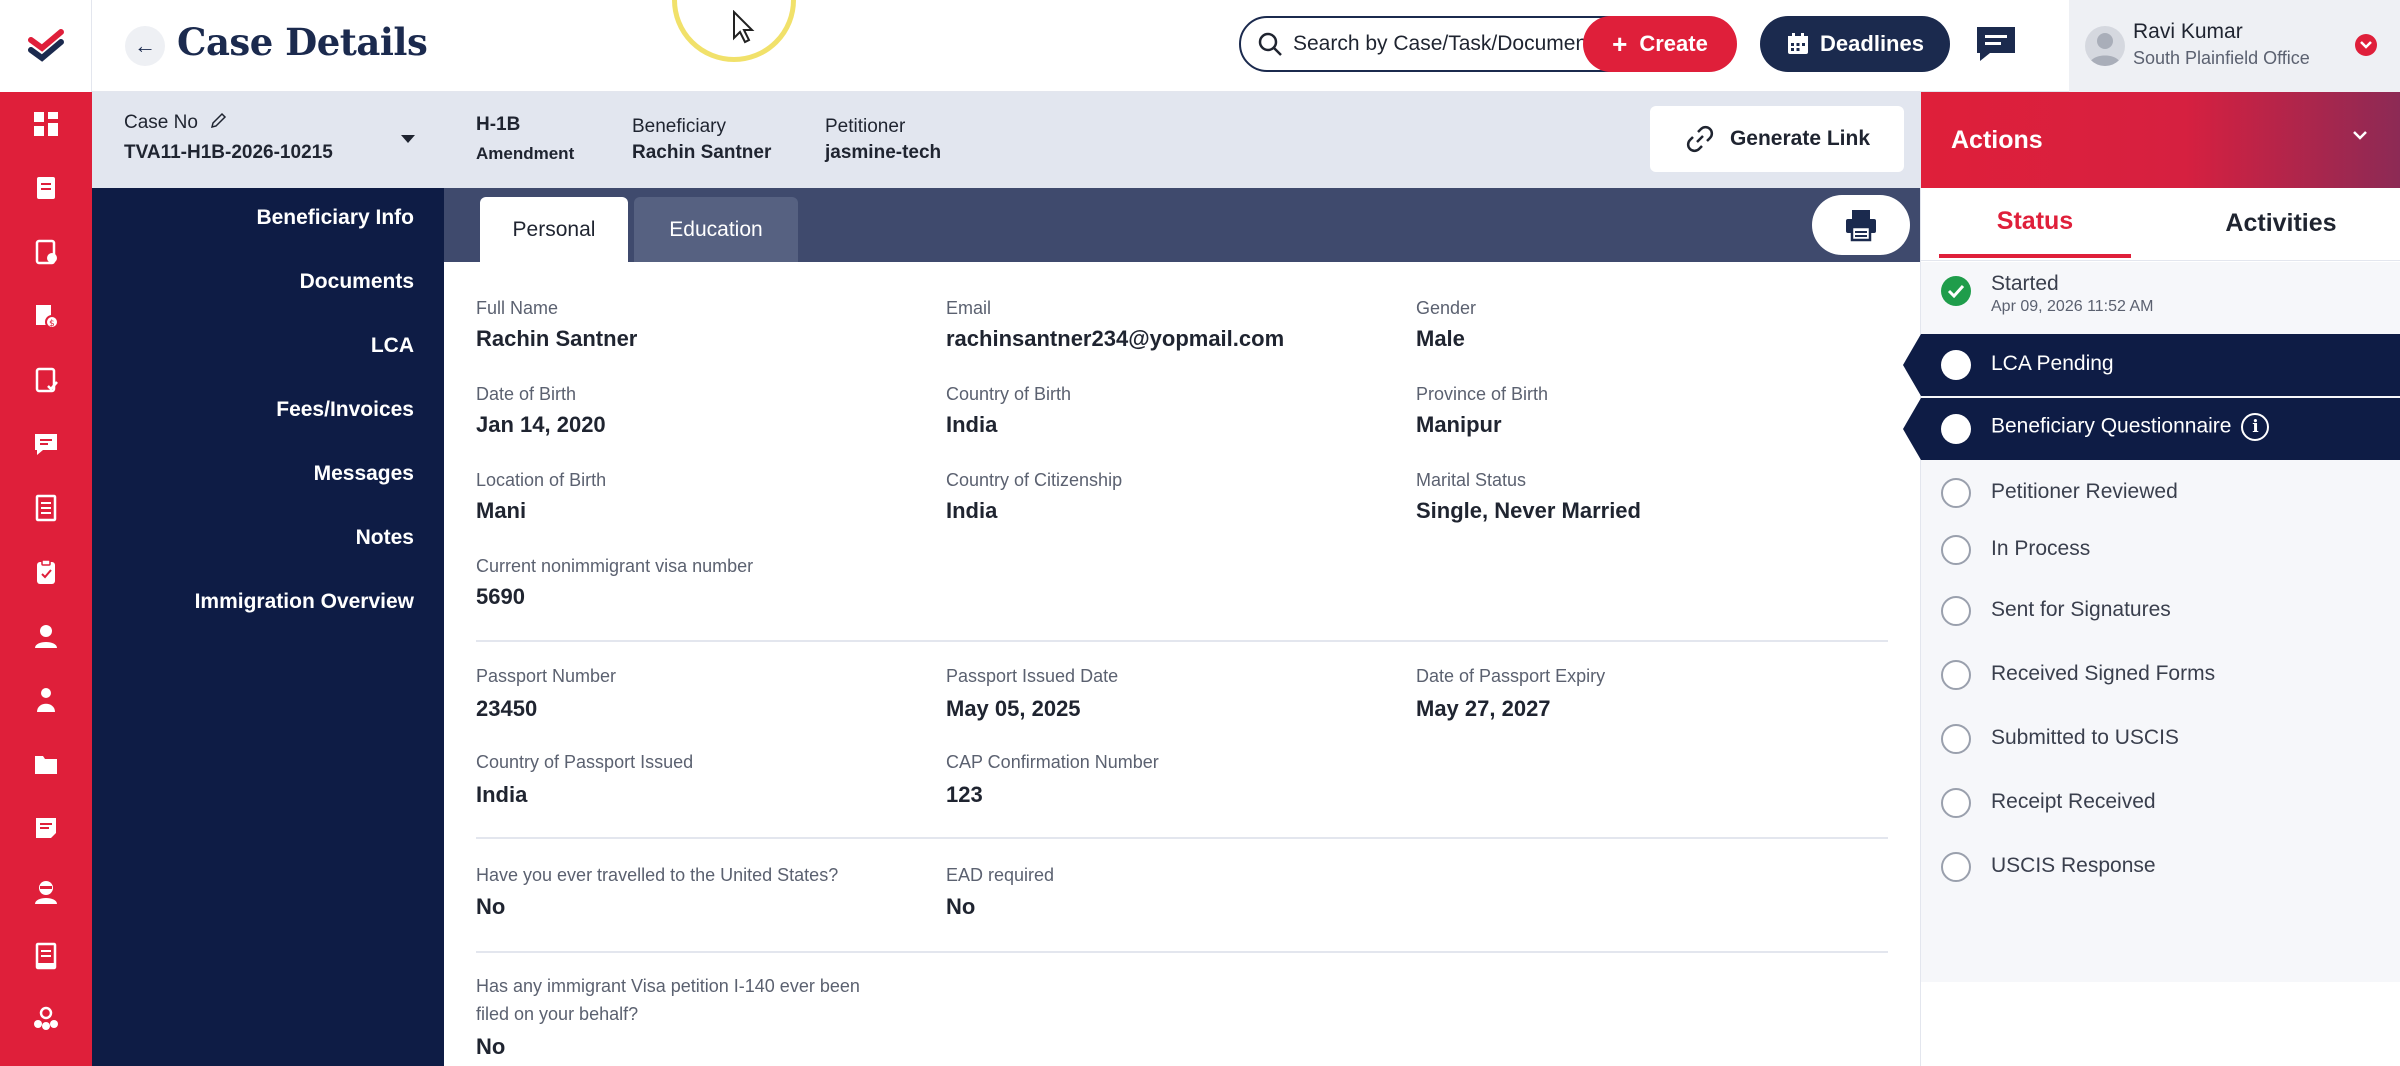 This screenshot has height=1066, width=2400. Describe the element at coordinates (46, 764) in the screenshot. I see `folder-icon` at that location.